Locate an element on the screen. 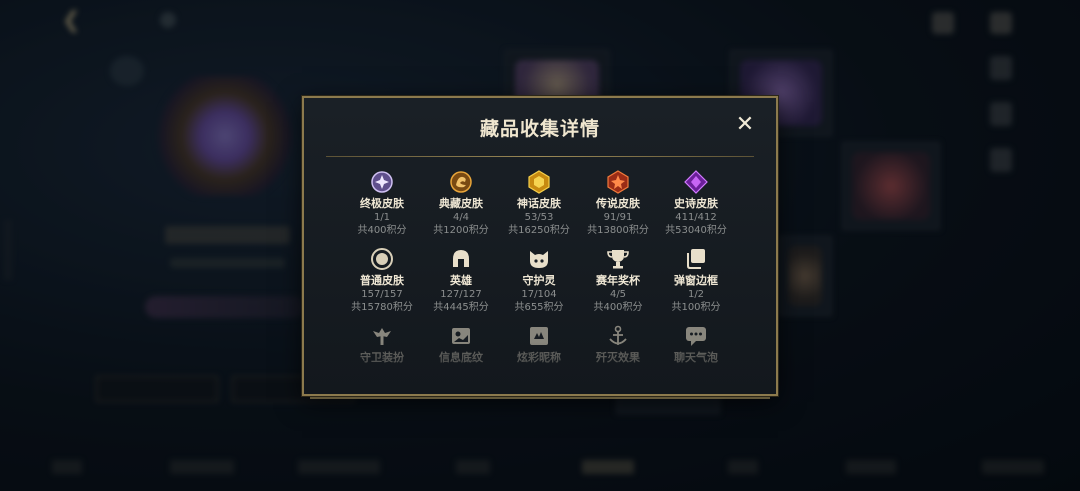 The image size is (1080, 491). item-name: 炫彩昵称 is located at coordinates (539, 357).